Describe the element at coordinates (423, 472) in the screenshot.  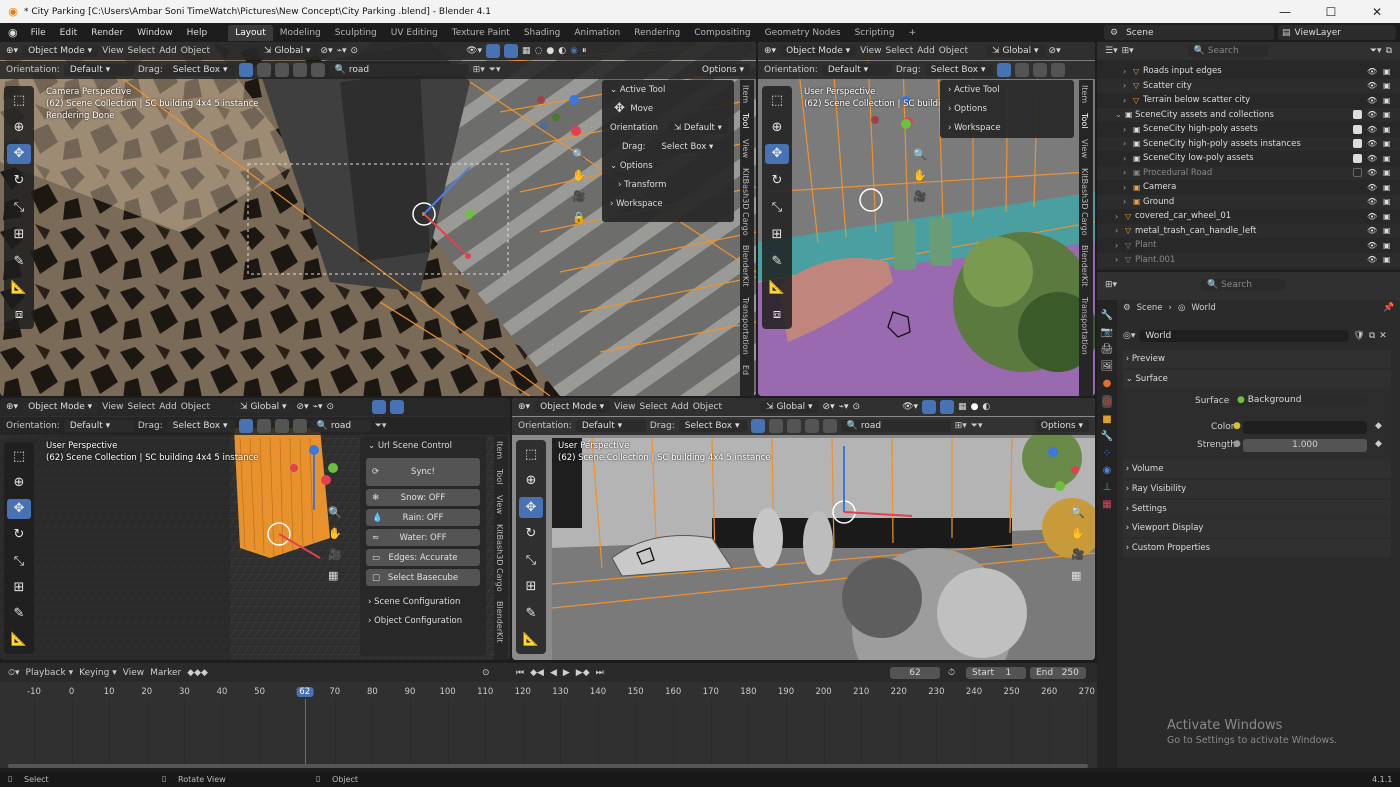
I see `sync-button: ⟳ Sync!` at that location.